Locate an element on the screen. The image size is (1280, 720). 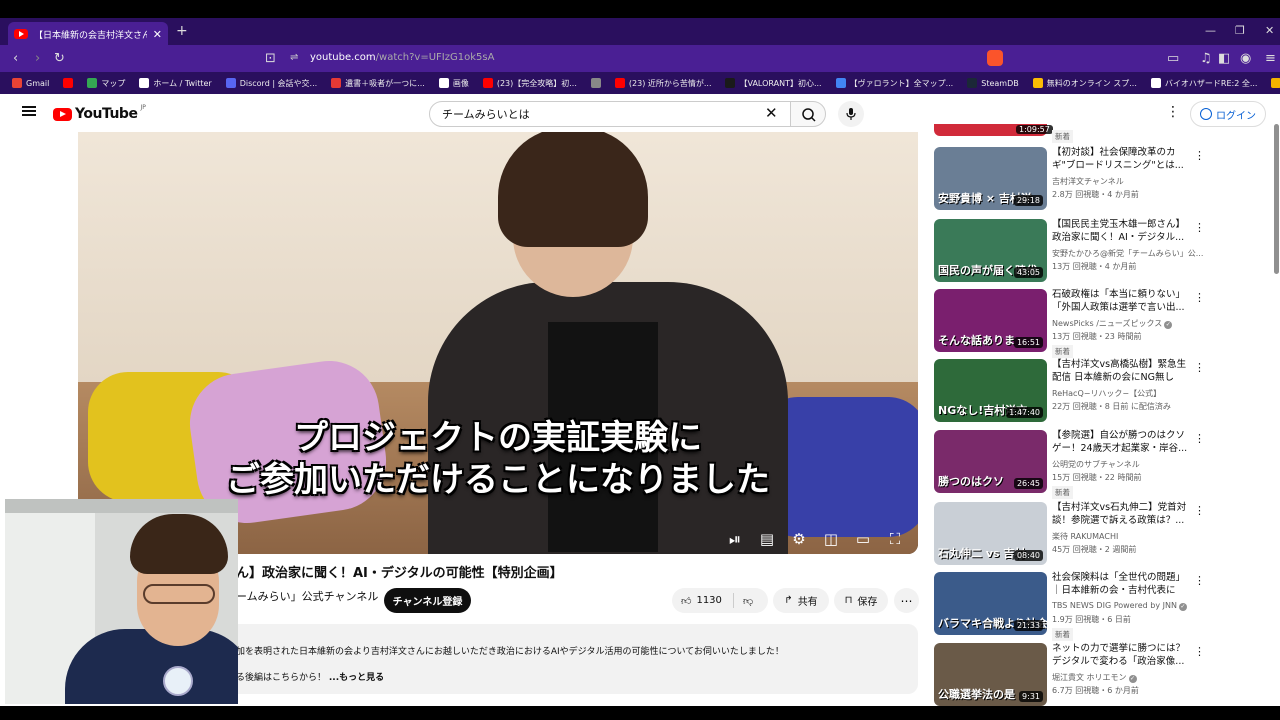
miniplayer-icon: ◫ is located at coordinates (831, 539).